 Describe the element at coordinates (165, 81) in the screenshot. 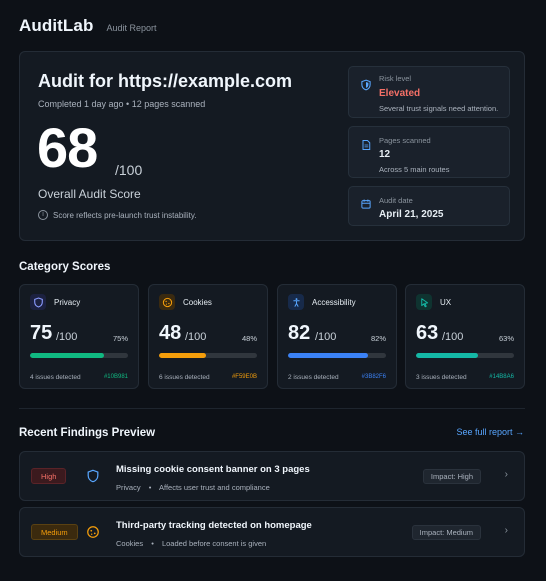

I see `page-title: Audit for https://example.com` at that location.